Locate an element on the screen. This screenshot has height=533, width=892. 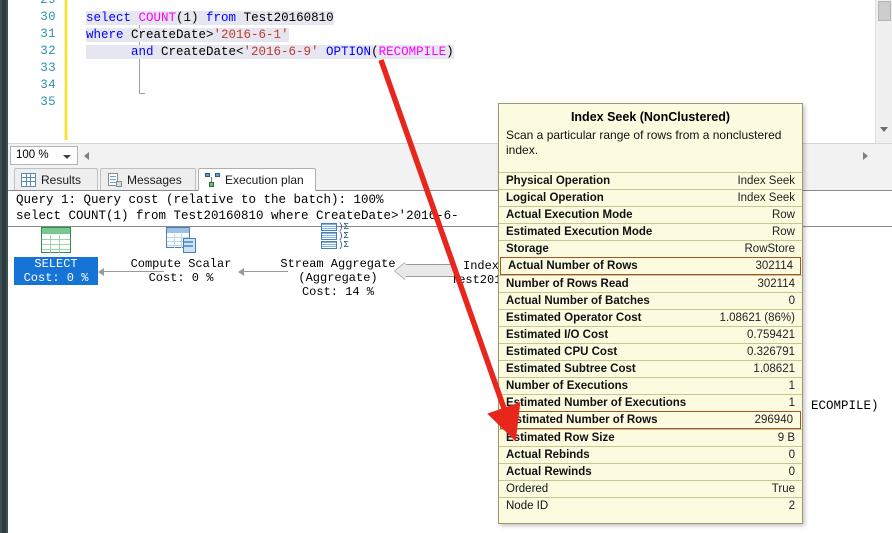
connector-stream-indexseek is located at coordinates (430, 270).